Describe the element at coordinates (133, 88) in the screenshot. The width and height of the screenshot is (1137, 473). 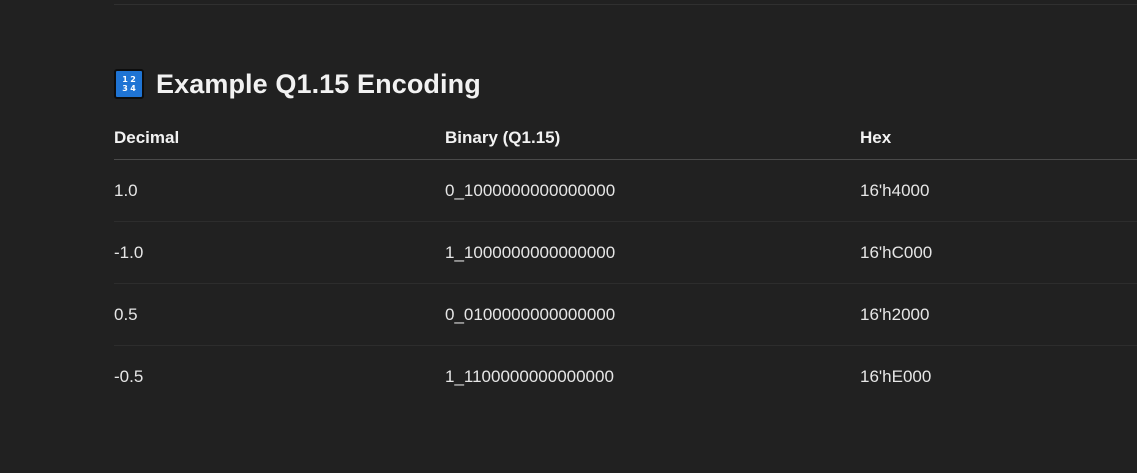
I see `icon-glyph: 4` at that location.